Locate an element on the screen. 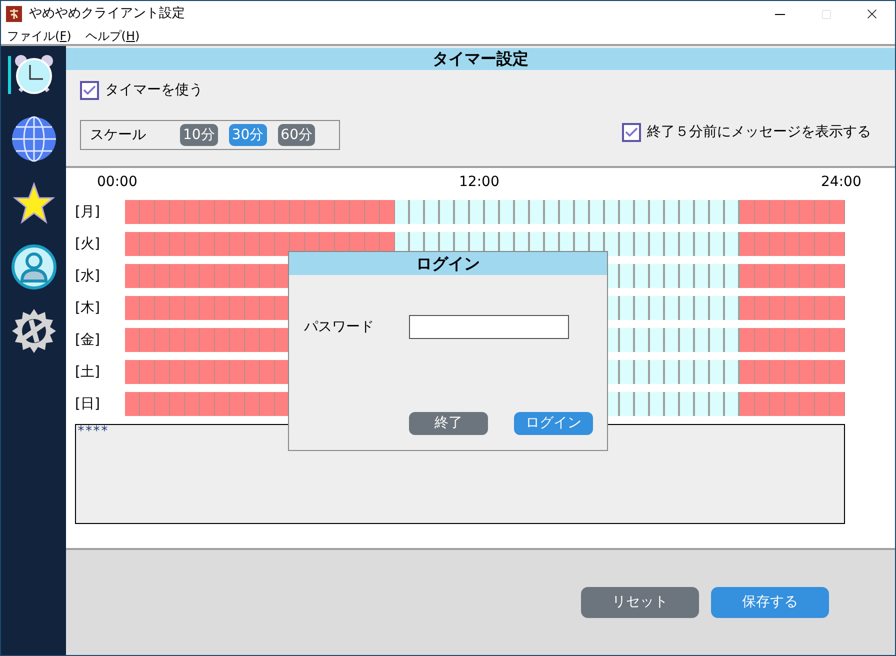 The height and width of the screenshot is (656, 896). day-label: [木] is located at coordinates (88, 308).